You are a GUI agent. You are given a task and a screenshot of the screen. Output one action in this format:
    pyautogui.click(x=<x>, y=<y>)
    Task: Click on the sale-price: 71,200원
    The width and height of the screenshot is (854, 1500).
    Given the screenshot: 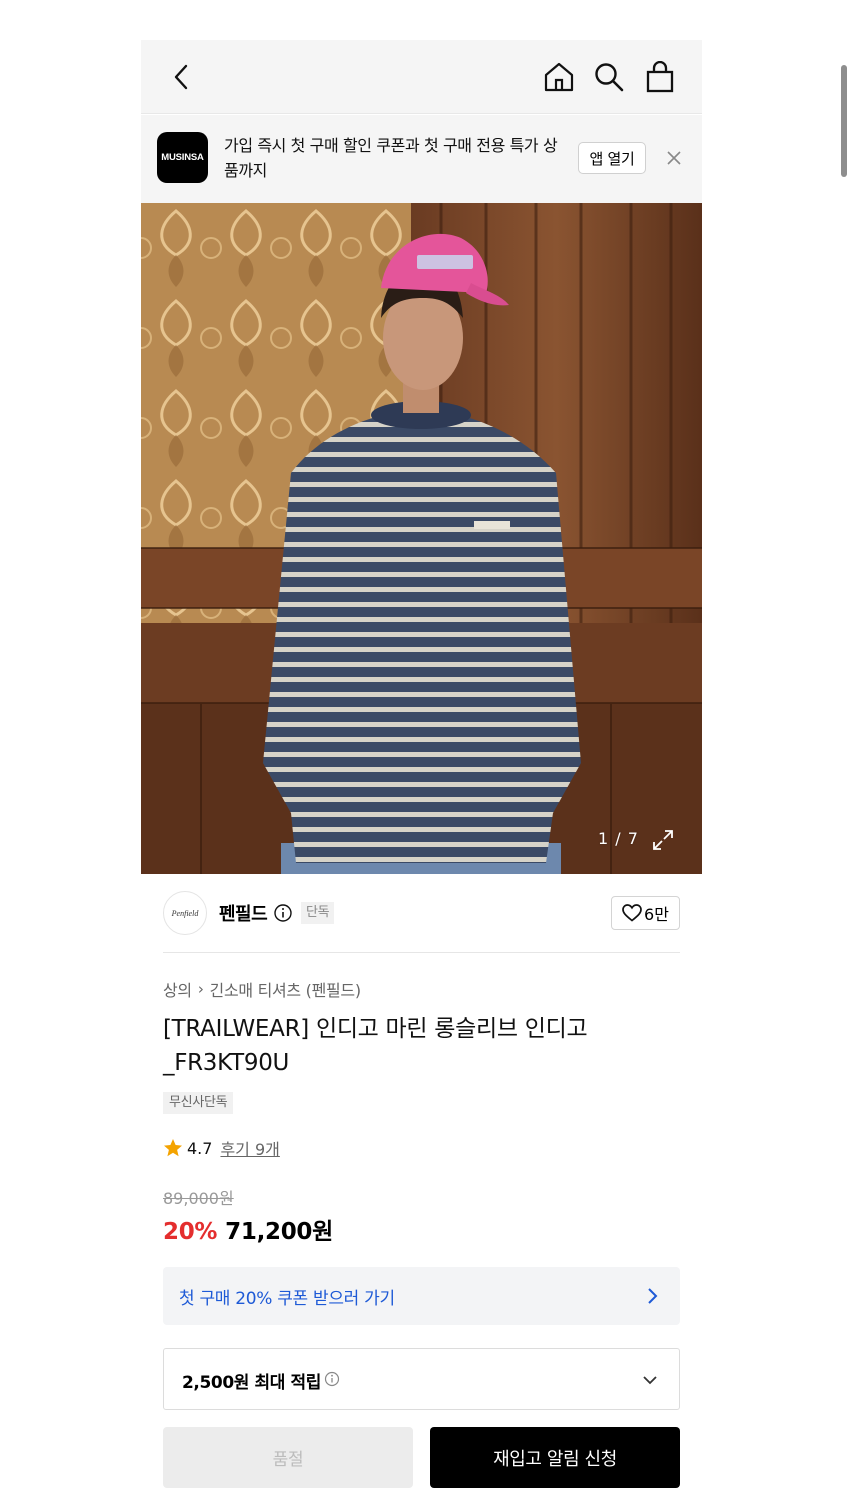 What is the action you would take?
    pyautogui.click(x=279, y=1232)
    